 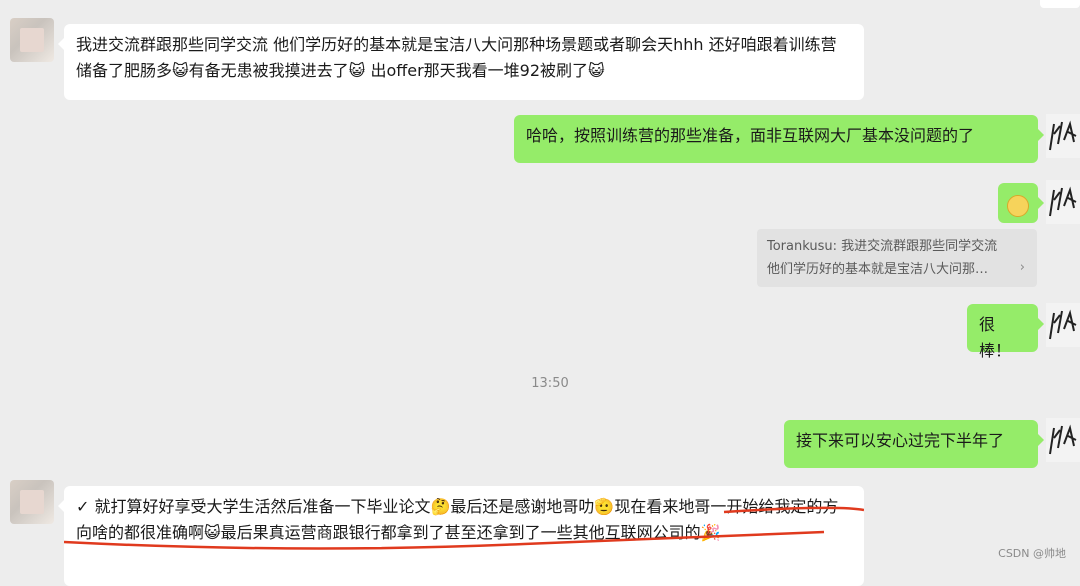 What do you see at coordinates (1060, 4) in the screenshot?
I see `top-bubble-edge` at bounding box center [1060, 4].